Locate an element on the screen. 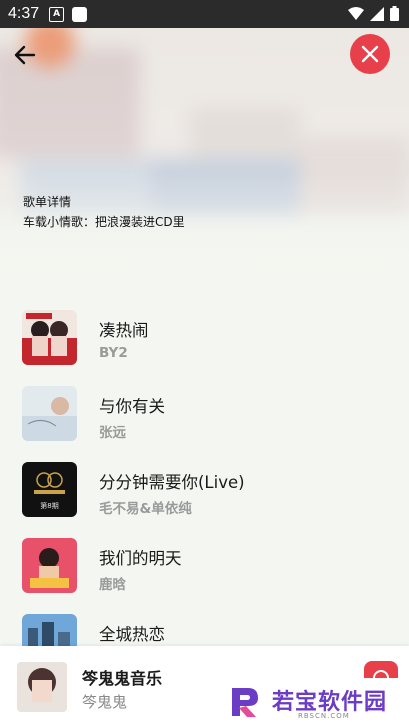 The height and width of the screenshot is (728, 409). song-title: 全城热恋 is located at coordinates (132, 634).